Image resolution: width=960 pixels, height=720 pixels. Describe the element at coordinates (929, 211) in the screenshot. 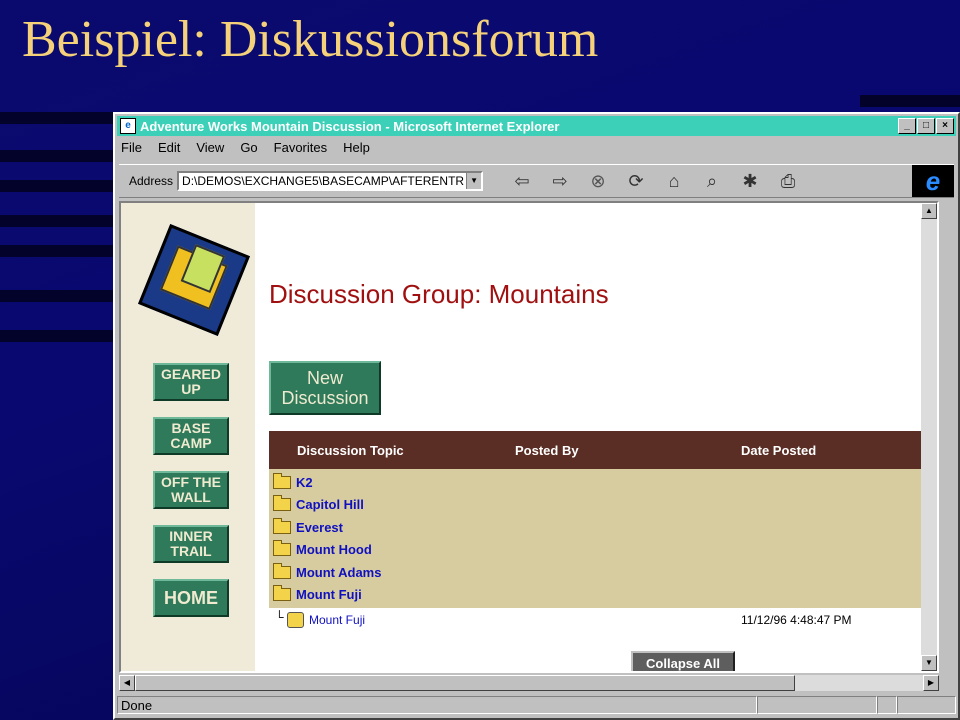

I see `scroll-up-icon: ▲` at that location.